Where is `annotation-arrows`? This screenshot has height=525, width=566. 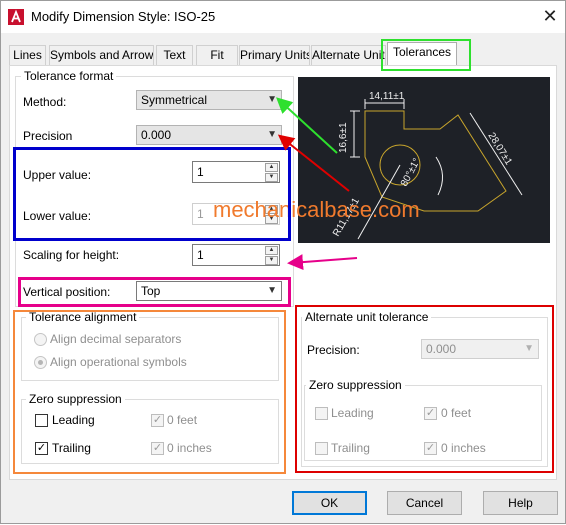
annotation-arrows is located at coordinates (317, 184).